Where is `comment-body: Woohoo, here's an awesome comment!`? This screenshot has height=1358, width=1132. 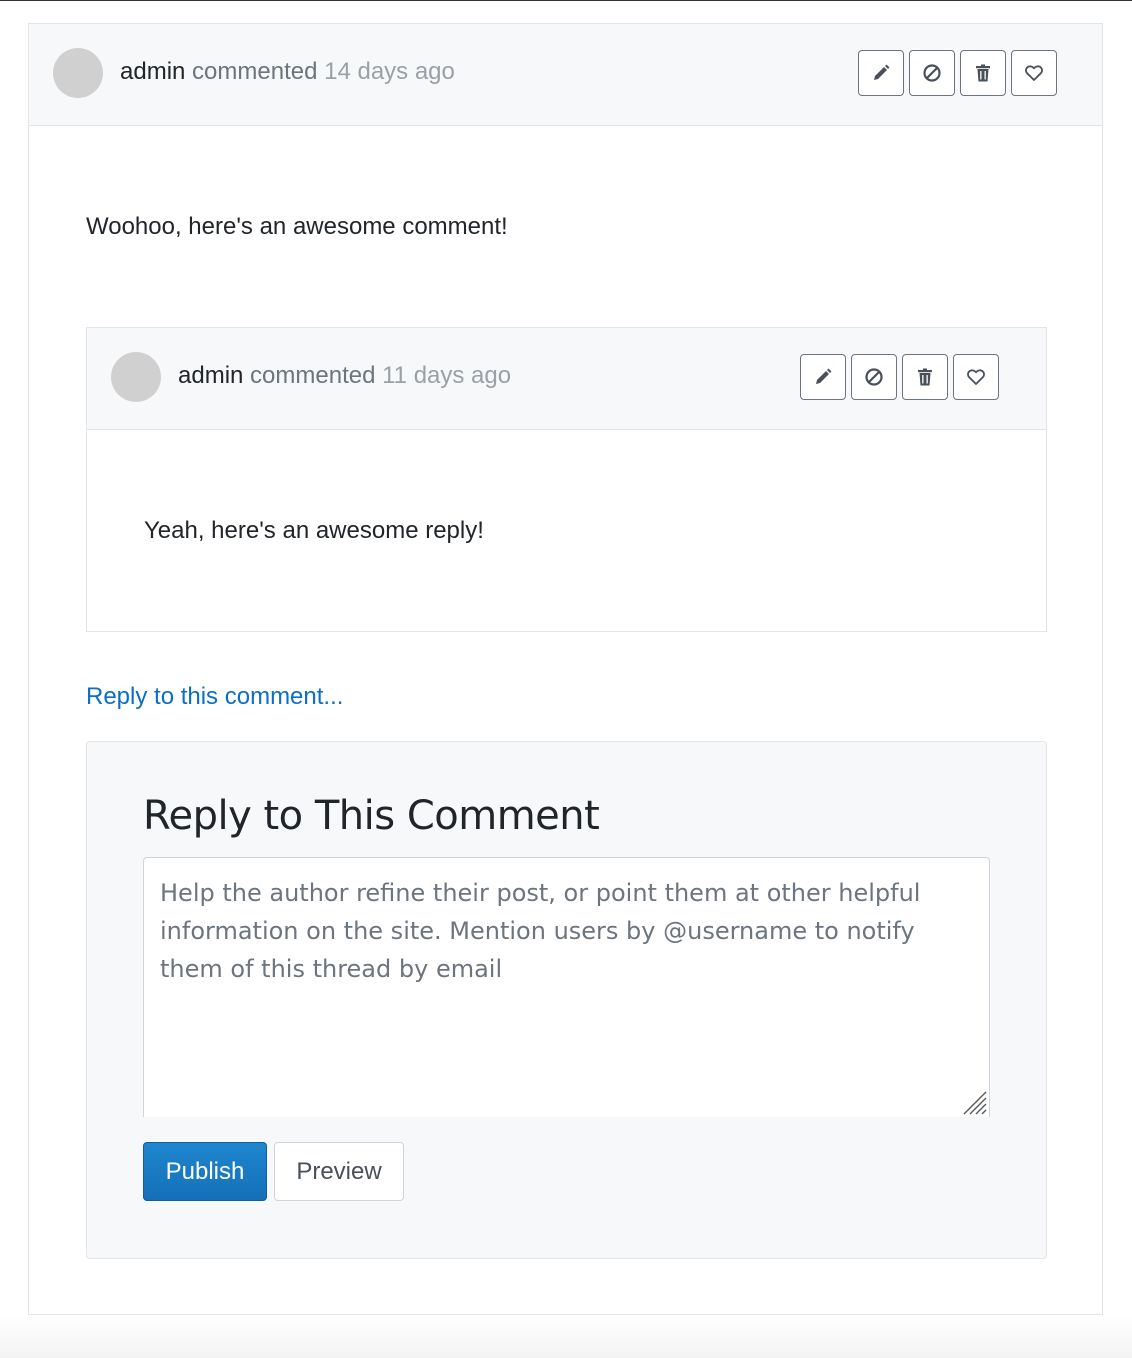 comment-body: Woohoo, here's an awesome comment! is located at coordinates (297, 226).